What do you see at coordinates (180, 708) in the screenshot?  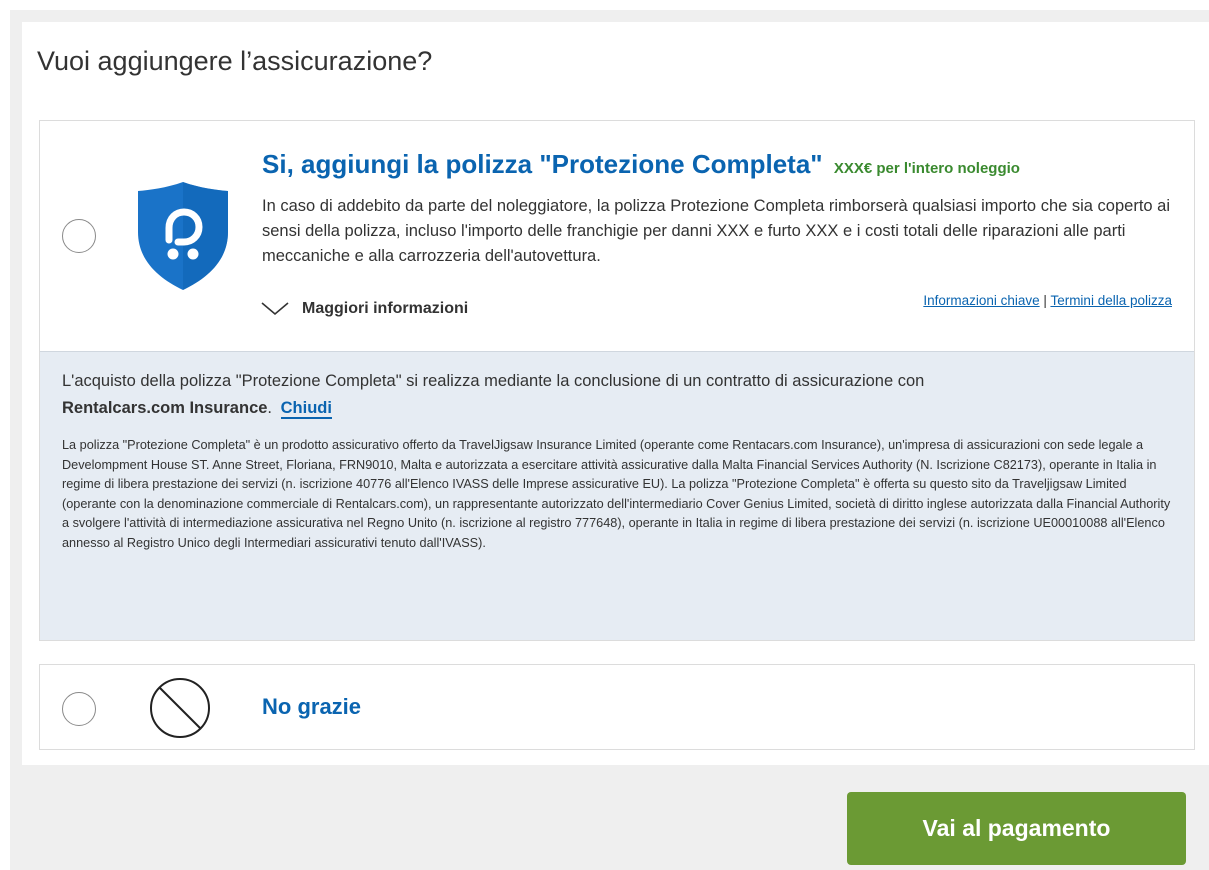 I see `no-entry-icon` at bounding box center [180, 708].